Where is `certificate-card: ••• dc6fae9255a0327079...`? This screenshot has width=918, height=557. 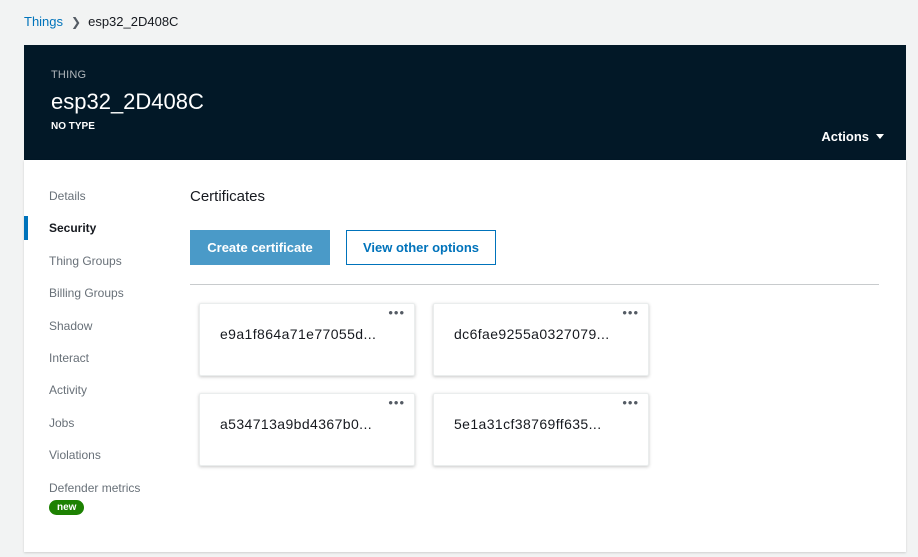
certificate-card: ••• dc6fae9255a0327079... is located at coordinates (541, 339).